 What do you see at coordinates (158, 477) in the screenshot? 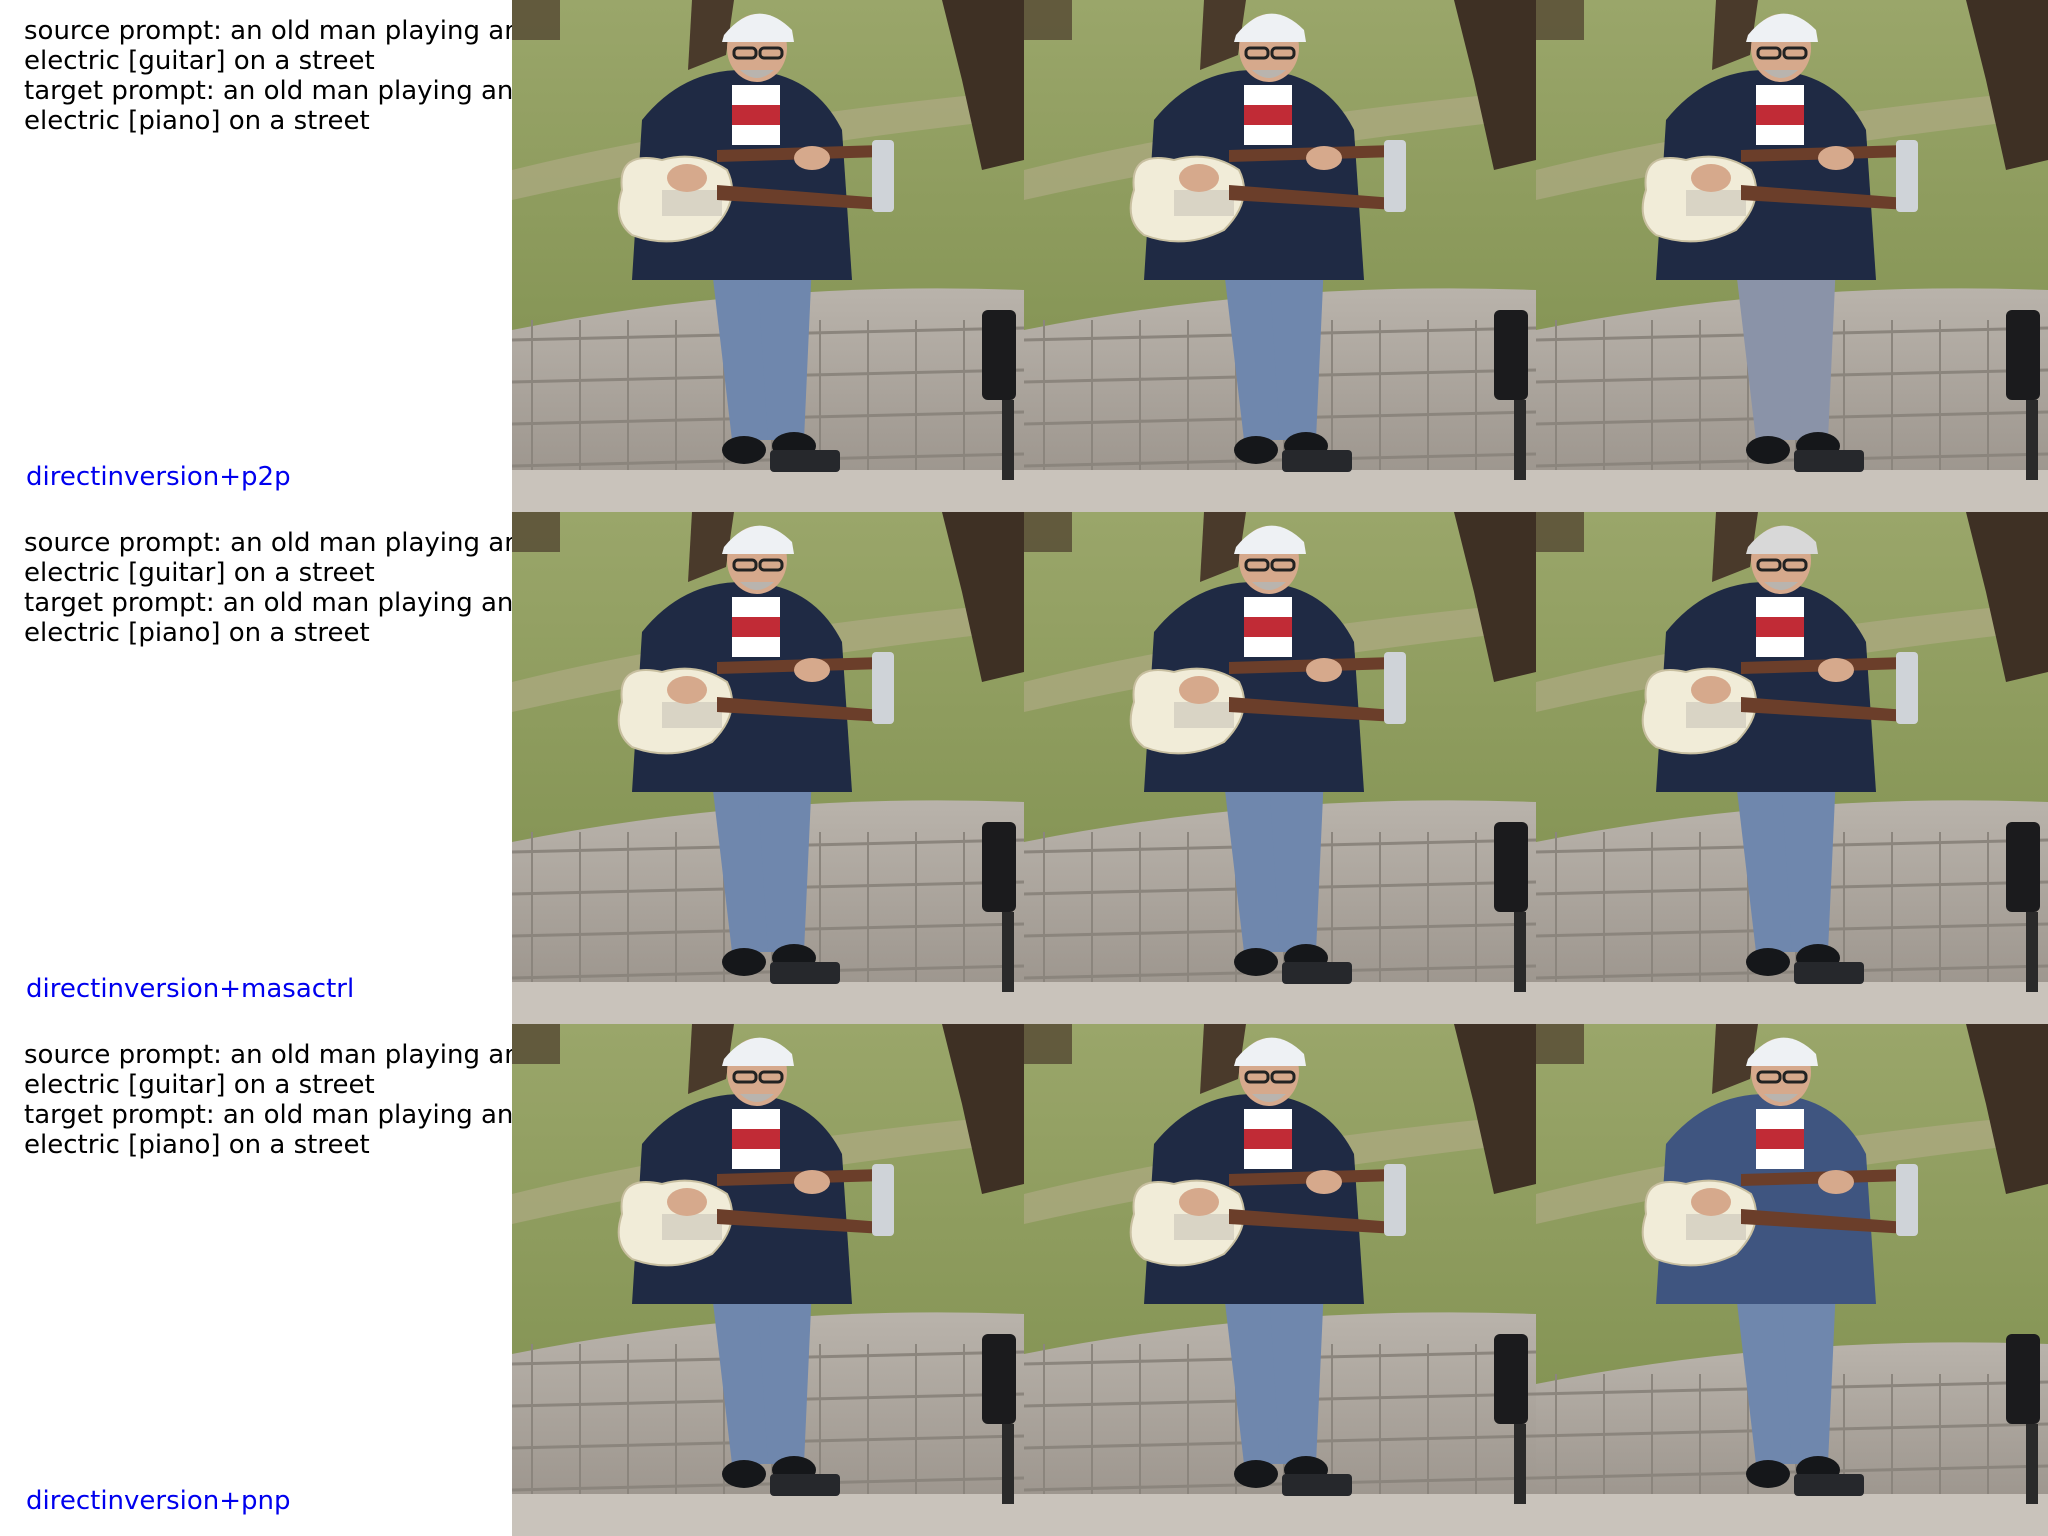
I see `method-label: directinversion+p2p` at bounding box center [158, 477].